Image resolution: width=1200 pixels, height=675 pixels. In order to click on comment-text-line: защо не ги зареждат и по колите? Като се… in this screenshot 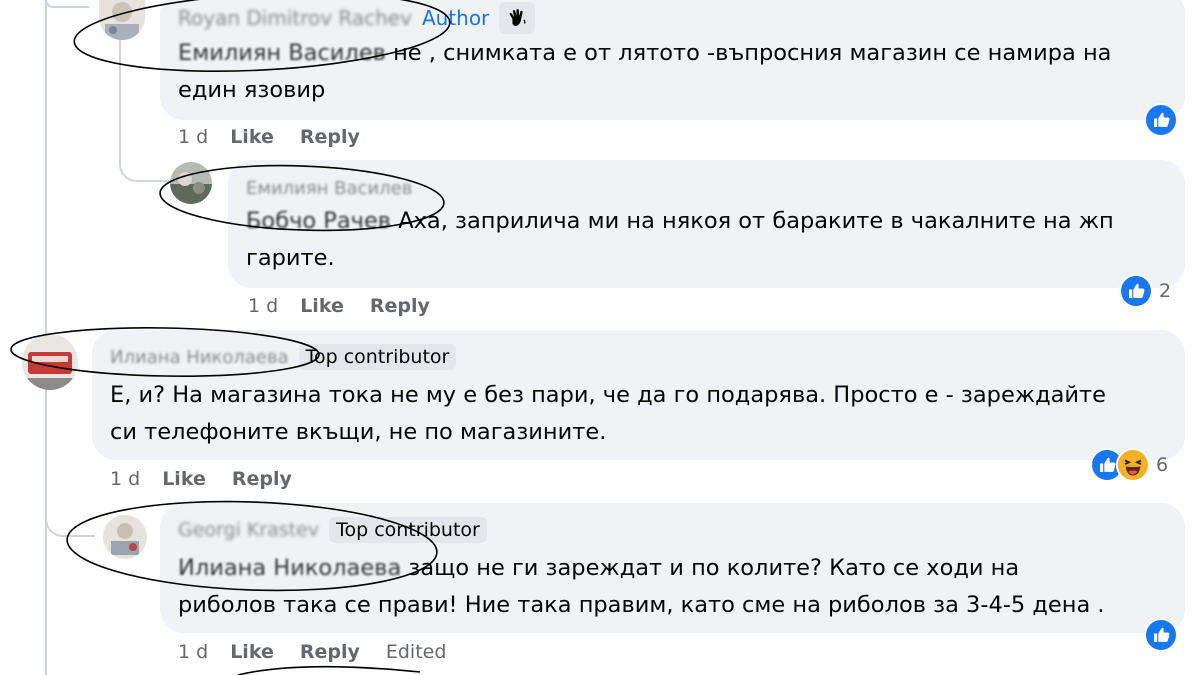, I will do `click(710, 568)`.